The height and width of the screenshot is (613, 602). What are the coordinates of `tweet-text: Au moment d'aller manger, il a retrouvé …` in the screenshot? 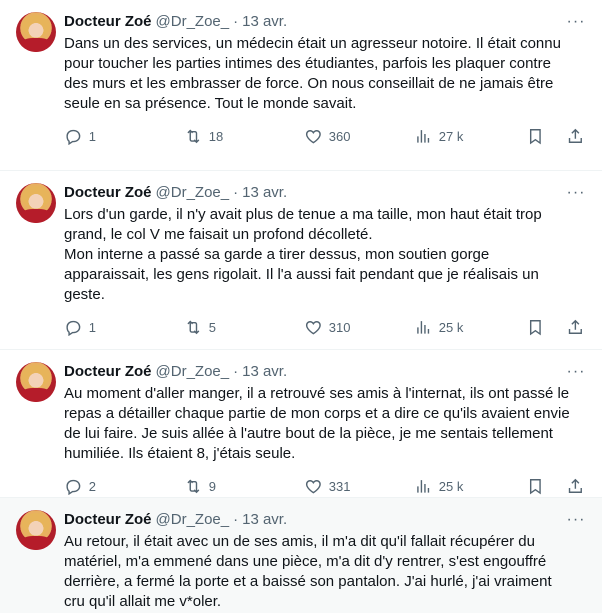 It's located at (317, 423).